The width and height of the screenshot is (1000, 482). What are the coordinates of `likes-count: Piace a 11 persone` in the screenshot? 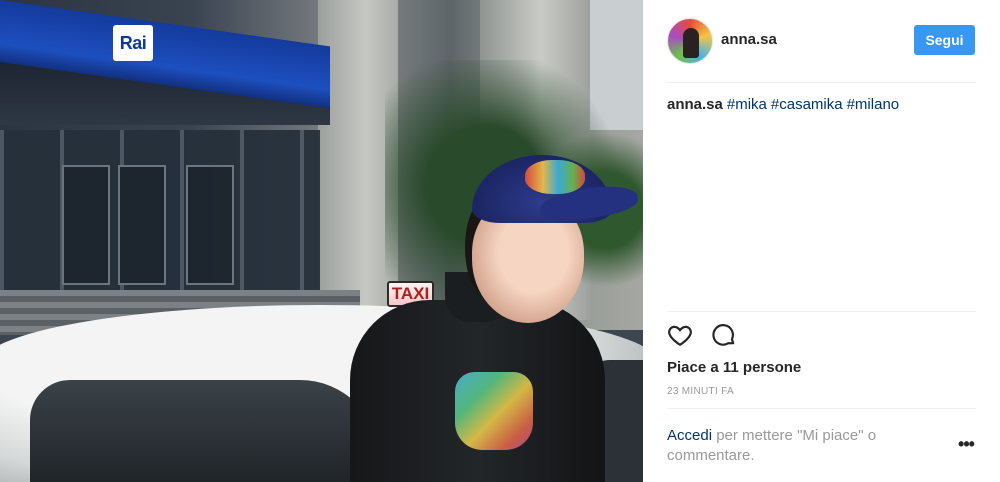 It's located at (734, 367).